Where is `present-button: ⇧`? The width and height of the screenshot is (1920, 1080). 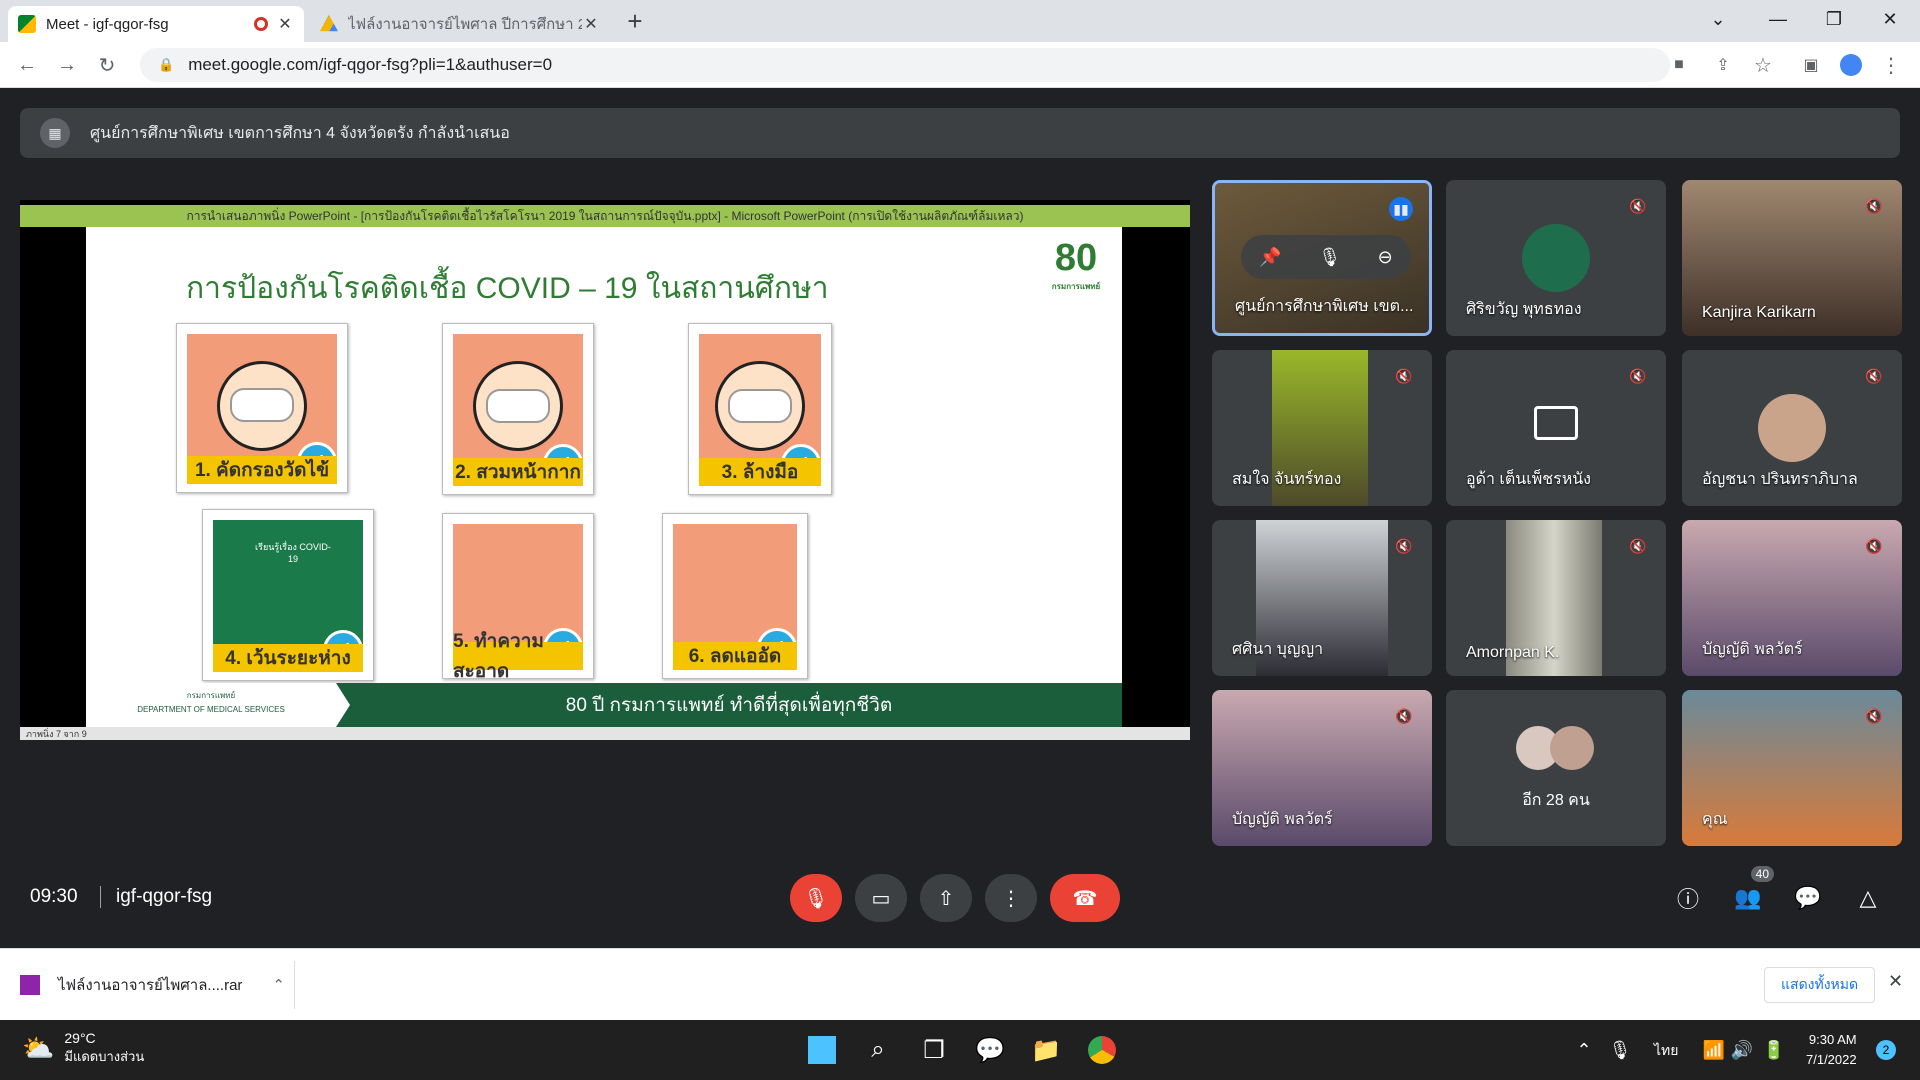
present-button: ⇧ is located at coordinates (946, 898).